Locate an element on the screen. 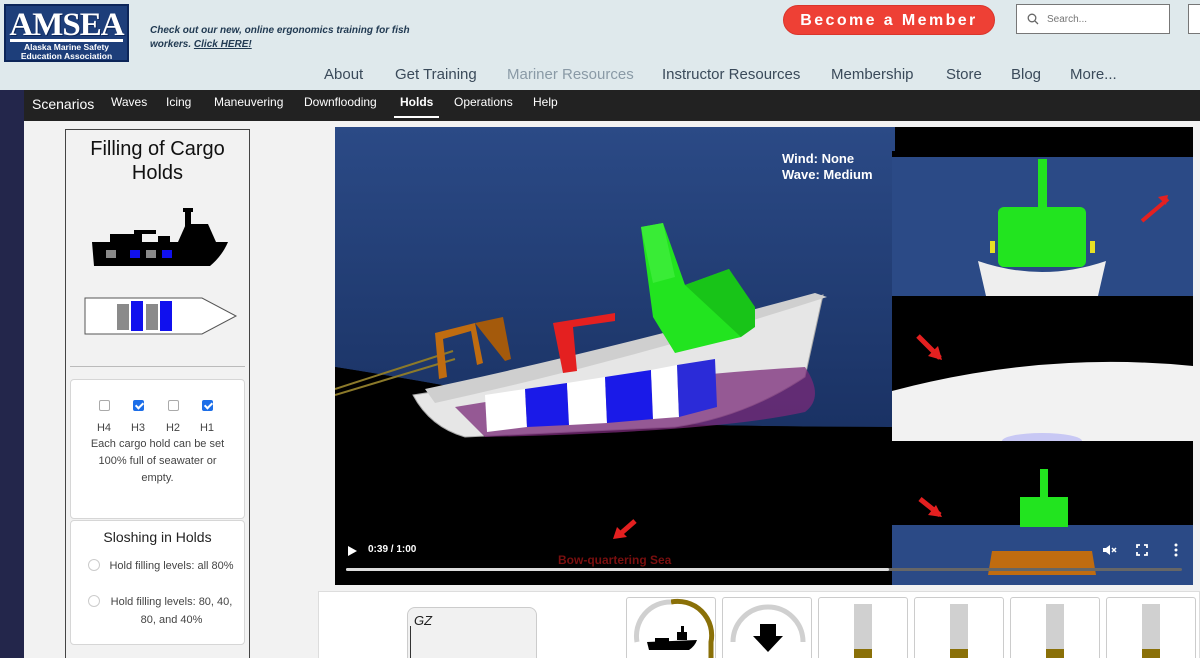 This screenshot has width=1200, height=658. tab-holds: Holds is located at coordinates (417, 104).